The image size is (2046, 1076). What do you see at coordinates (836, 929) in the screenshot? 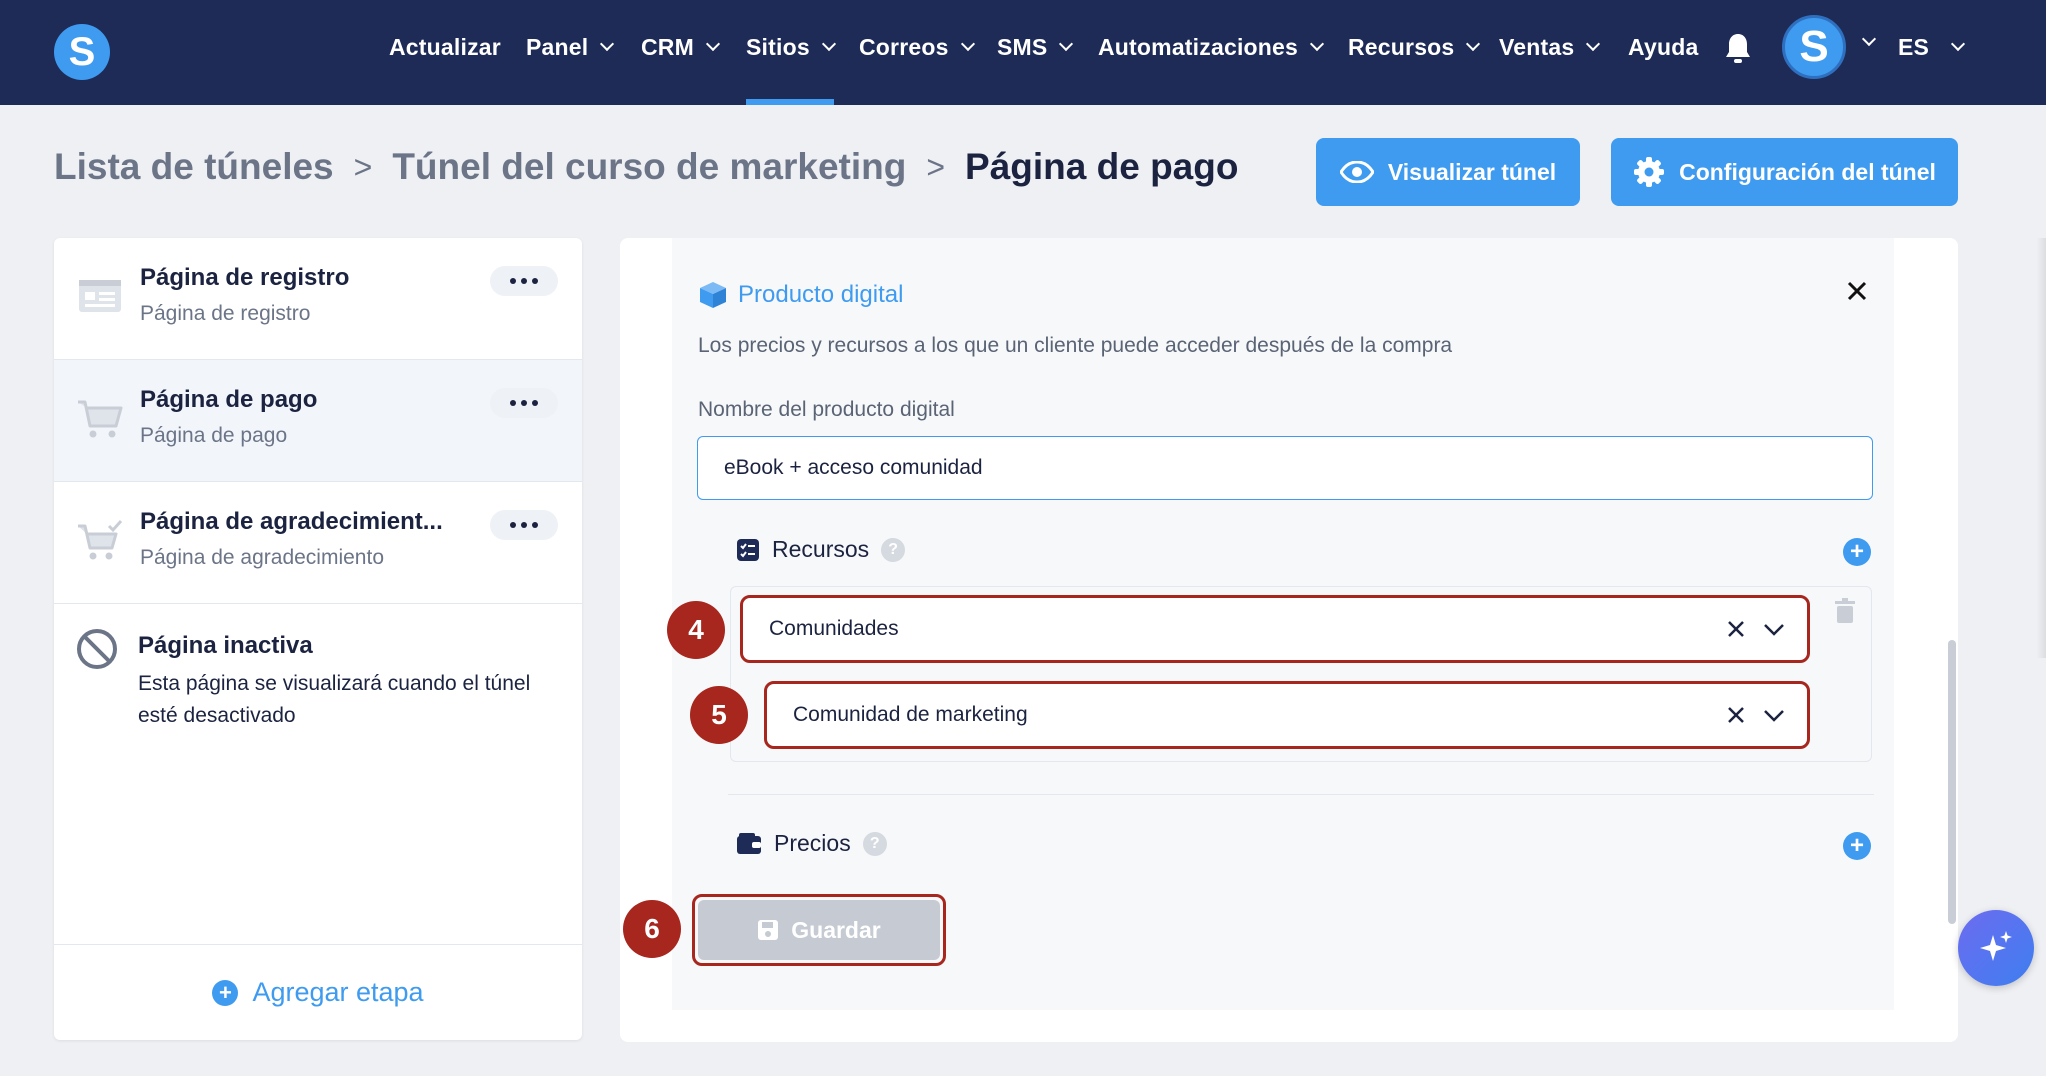
I see `save-label: Guardar` at bounding box center [836, 929].